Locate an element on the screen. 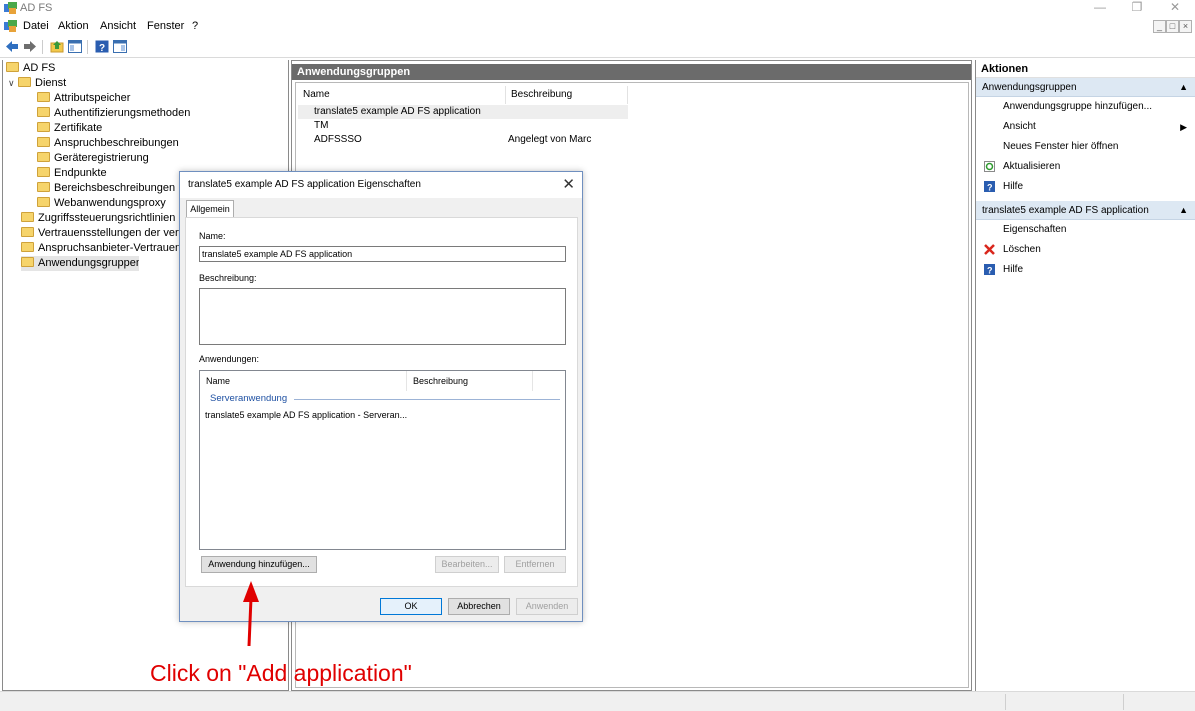 The width and height of the screenshot is (1195, 711). action-refresh: Aktualisieren is located at coordinates (1085, 167).